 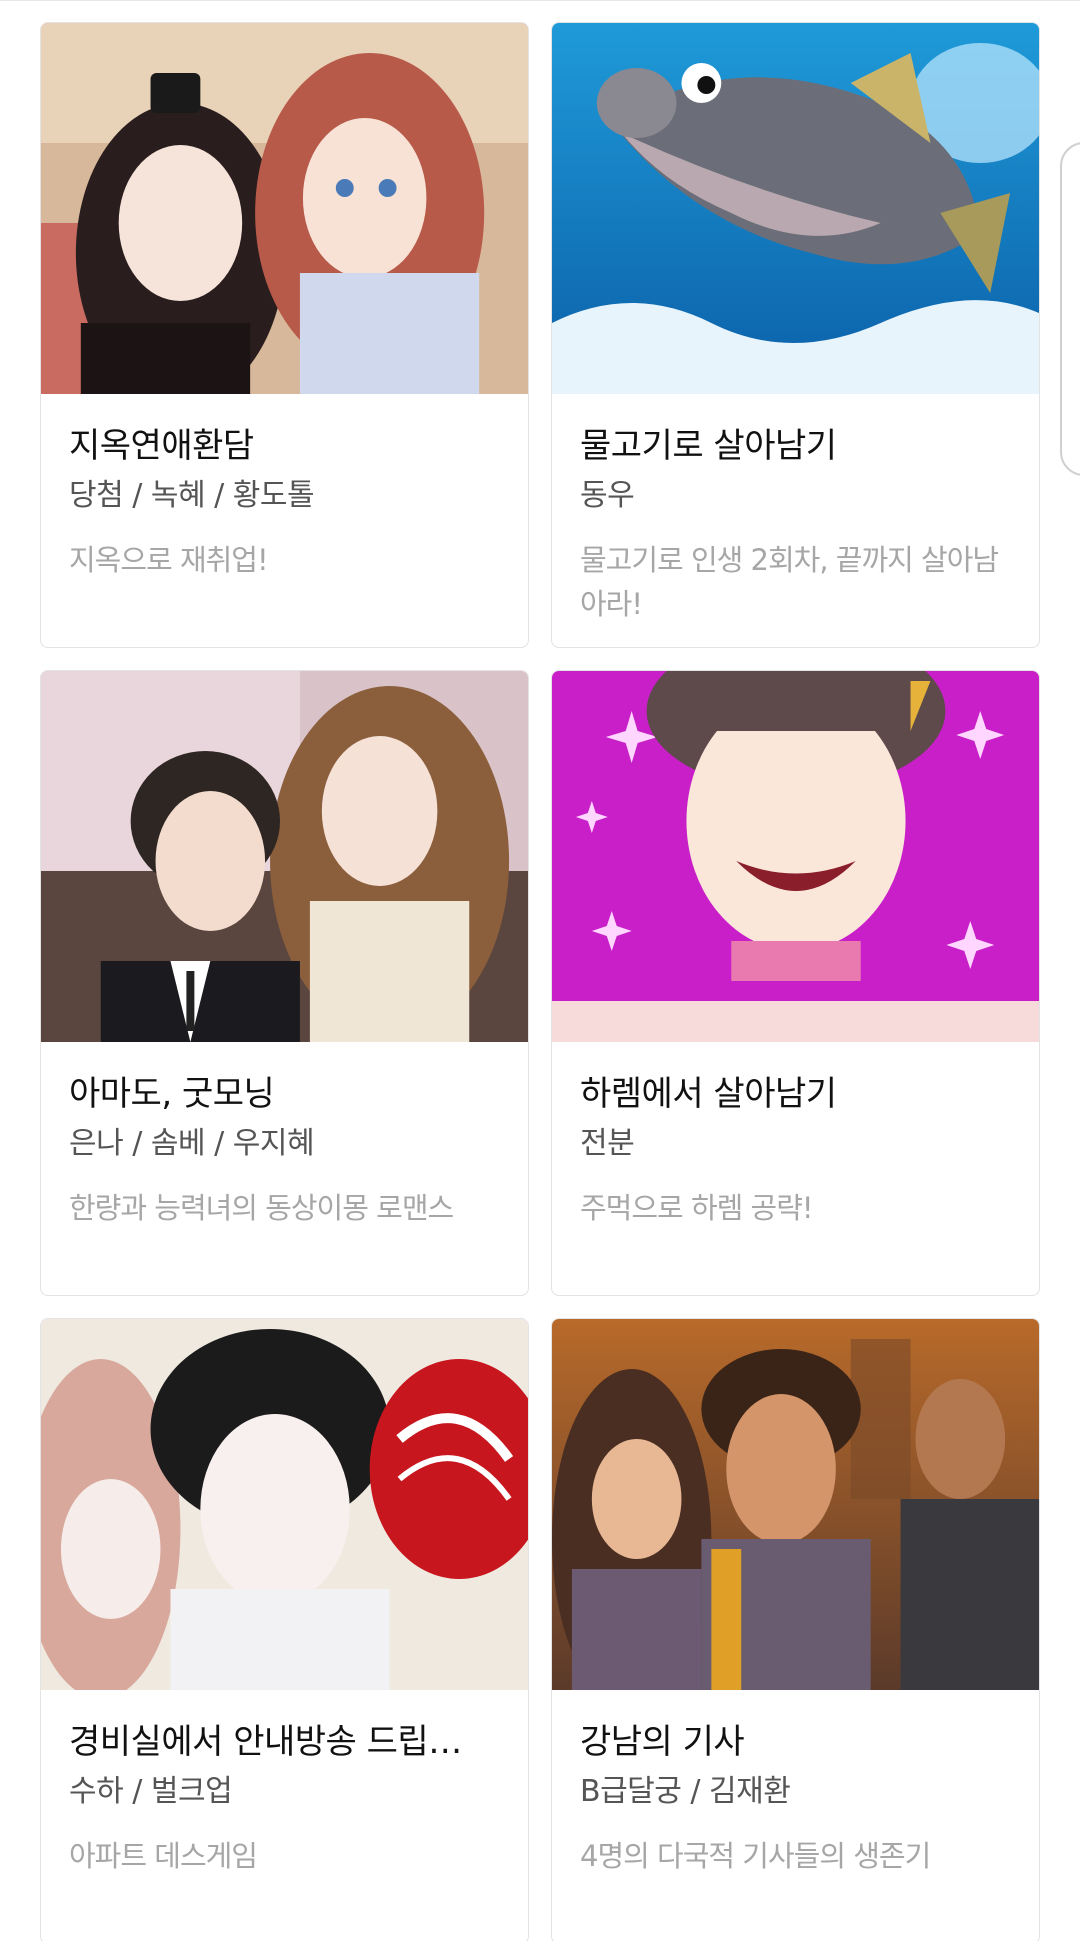 I want to click on webtoon-title: 아마도, 굿모닝, so click(x=172, y=1094).